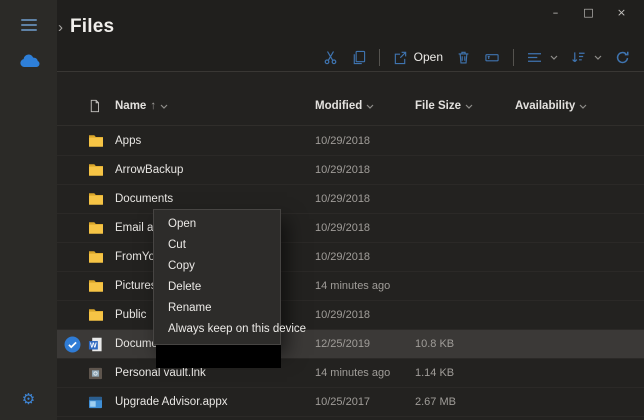  I want to click on column-header-size: File Size, so click(465, 106).